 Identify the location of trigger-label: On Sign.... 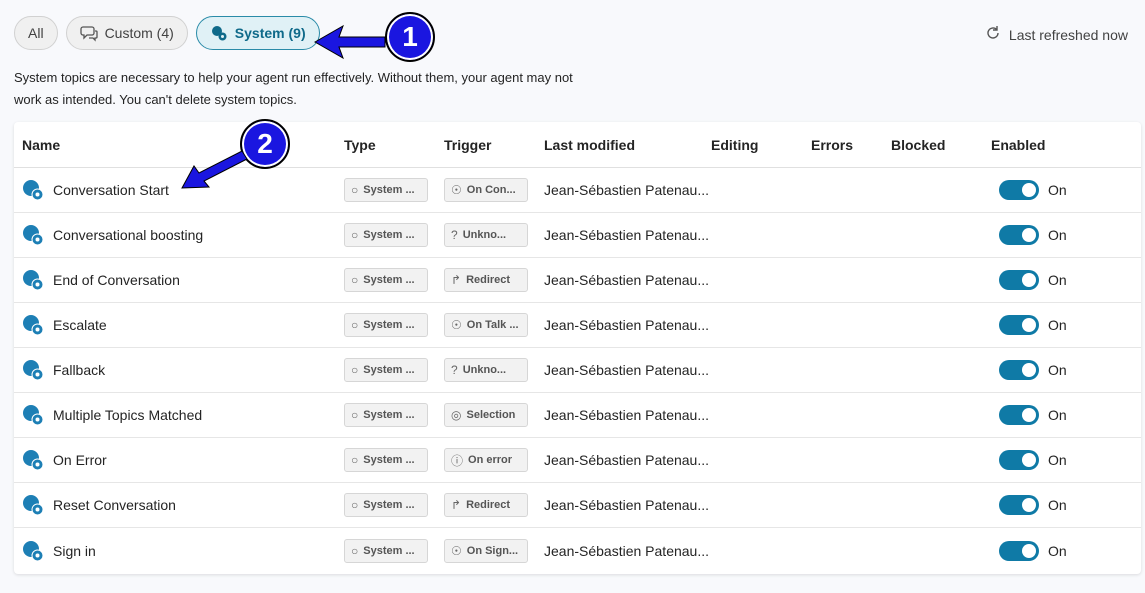
(492, 550).